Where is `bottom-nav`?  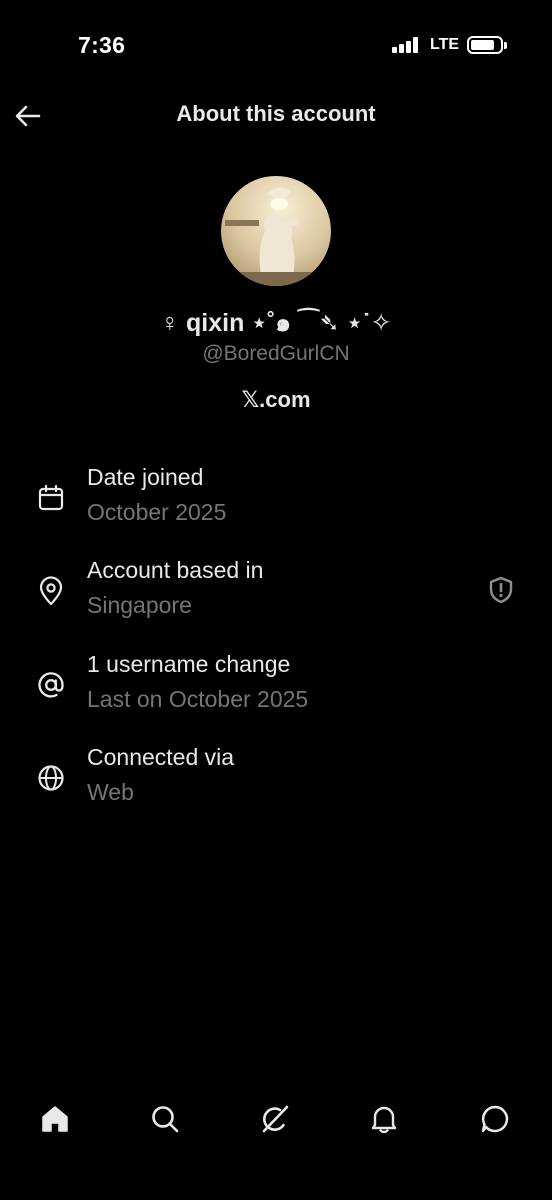 bottom-nav is located at coordinates (276, 1120).